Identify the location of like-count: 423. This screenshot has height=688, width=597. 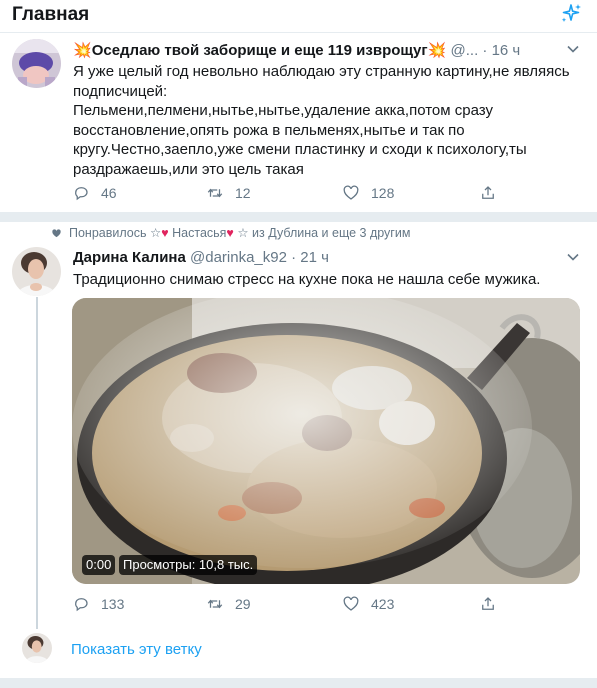
(383, 604).